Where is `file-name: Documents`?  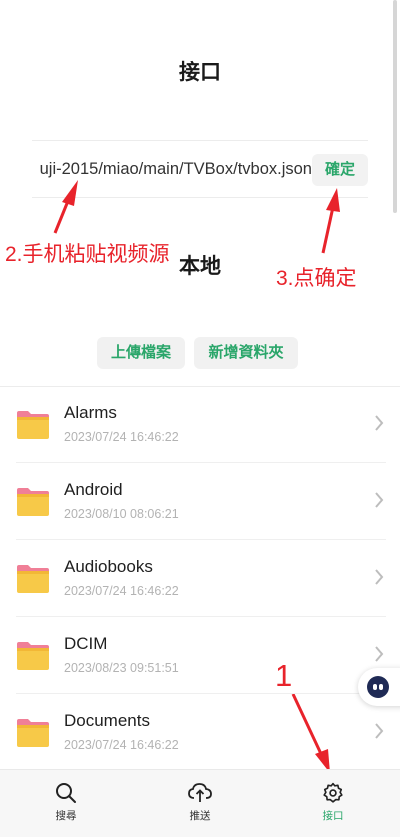
file-name: Documents is located at coordinates (107, 720).